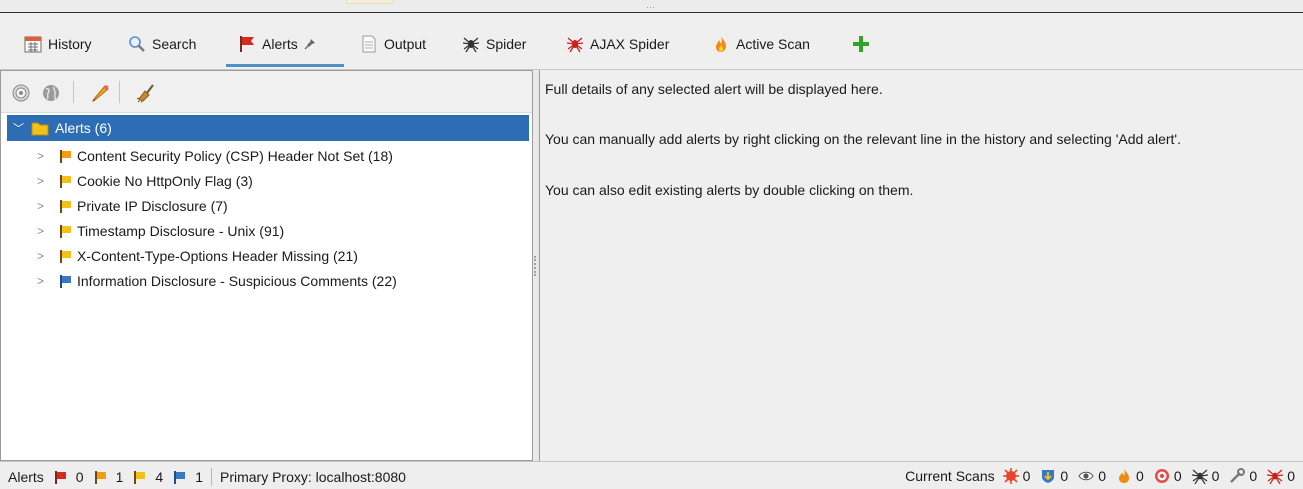  What do you see at coordinates (369, 44) in the screenshot?
I see `document-icon` at bounding box center [369, 44].